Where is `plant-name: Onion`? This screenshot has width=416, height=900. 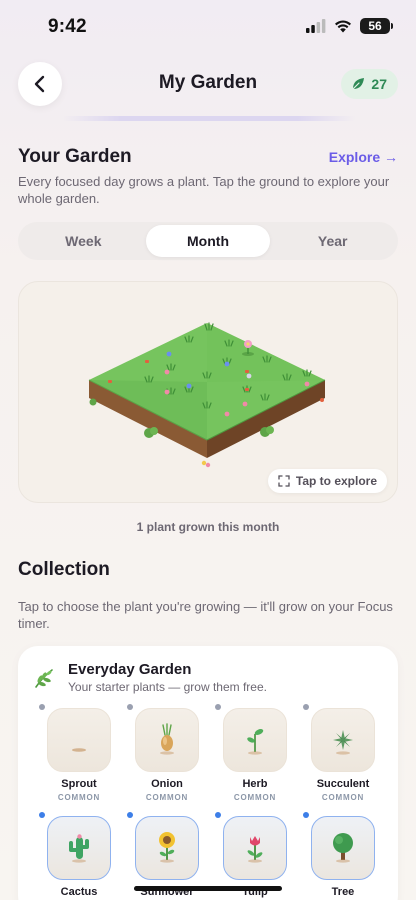
plant-name: Onion is located at coordinates (167, 784).